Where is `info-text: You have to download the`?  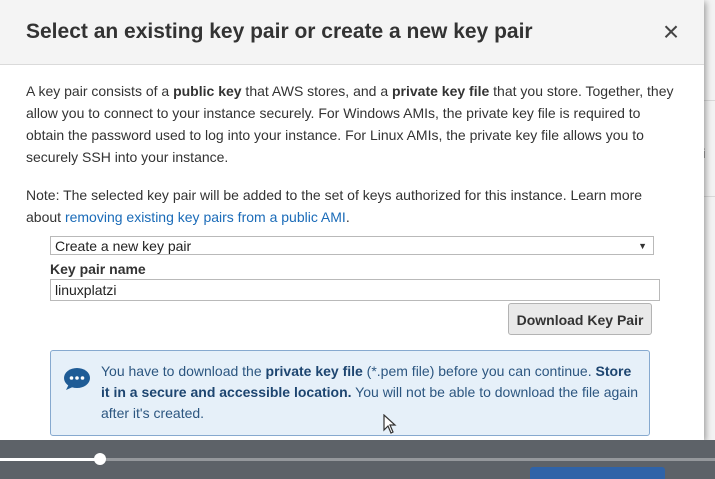 info-text: You have to download the is located at coordinates (183, 371).